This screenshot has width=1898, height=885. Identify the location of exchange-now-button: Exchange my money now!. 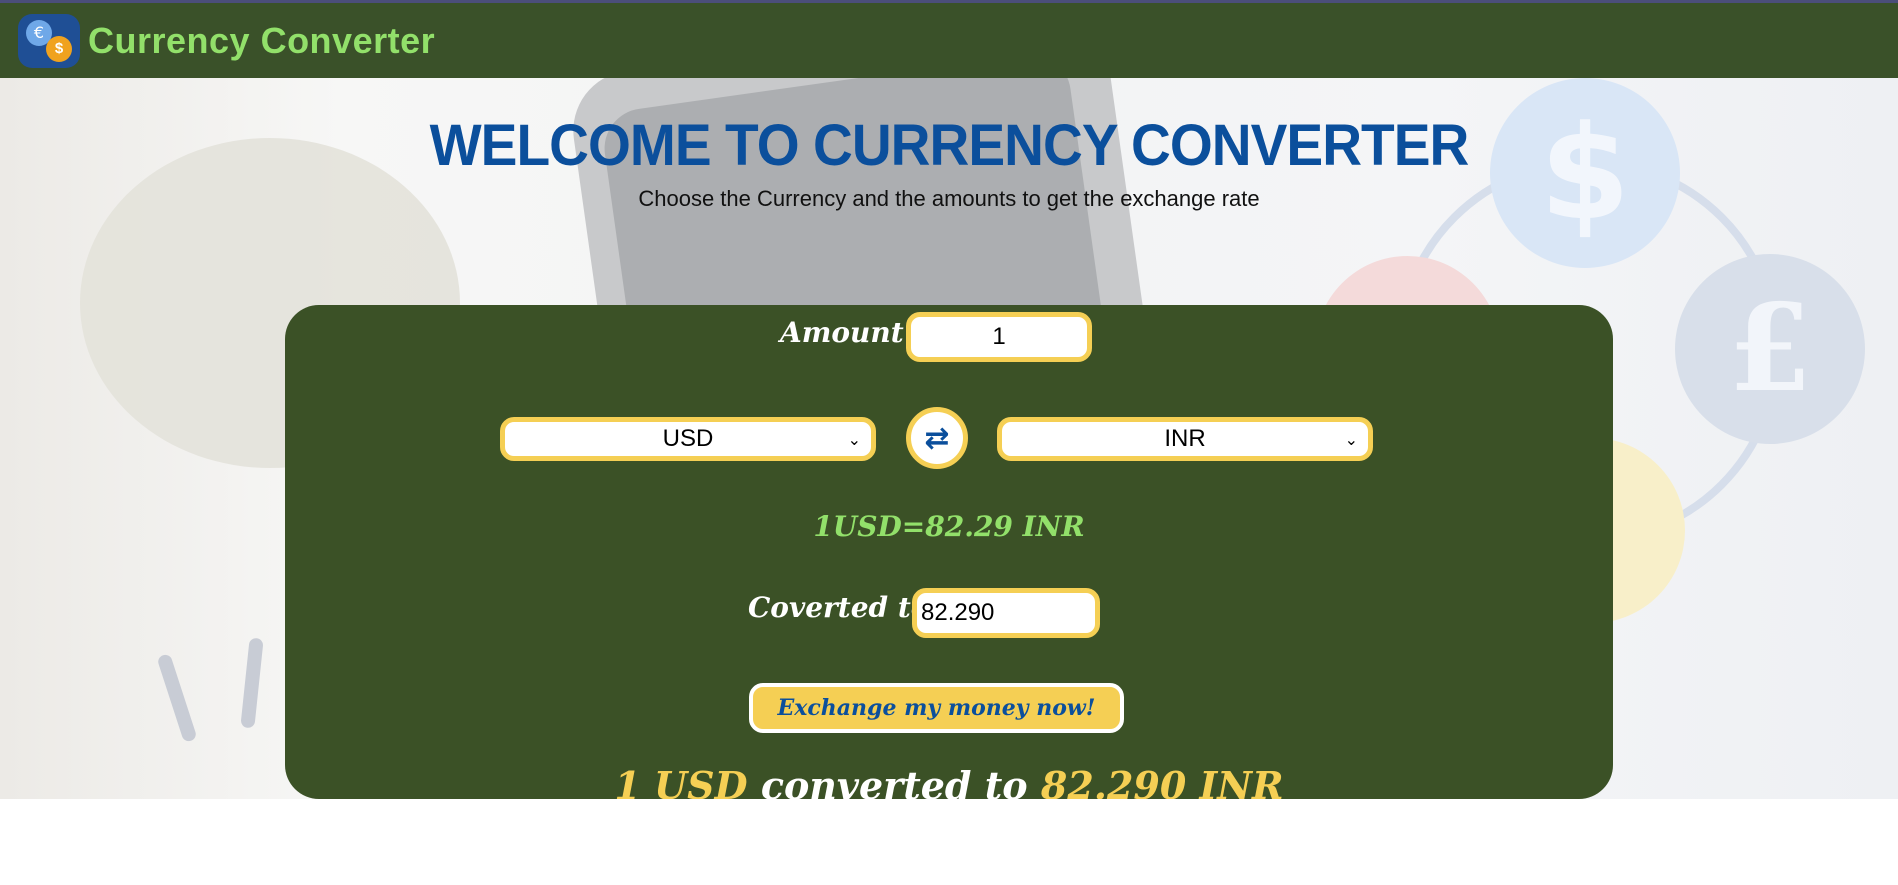
(936, 708).